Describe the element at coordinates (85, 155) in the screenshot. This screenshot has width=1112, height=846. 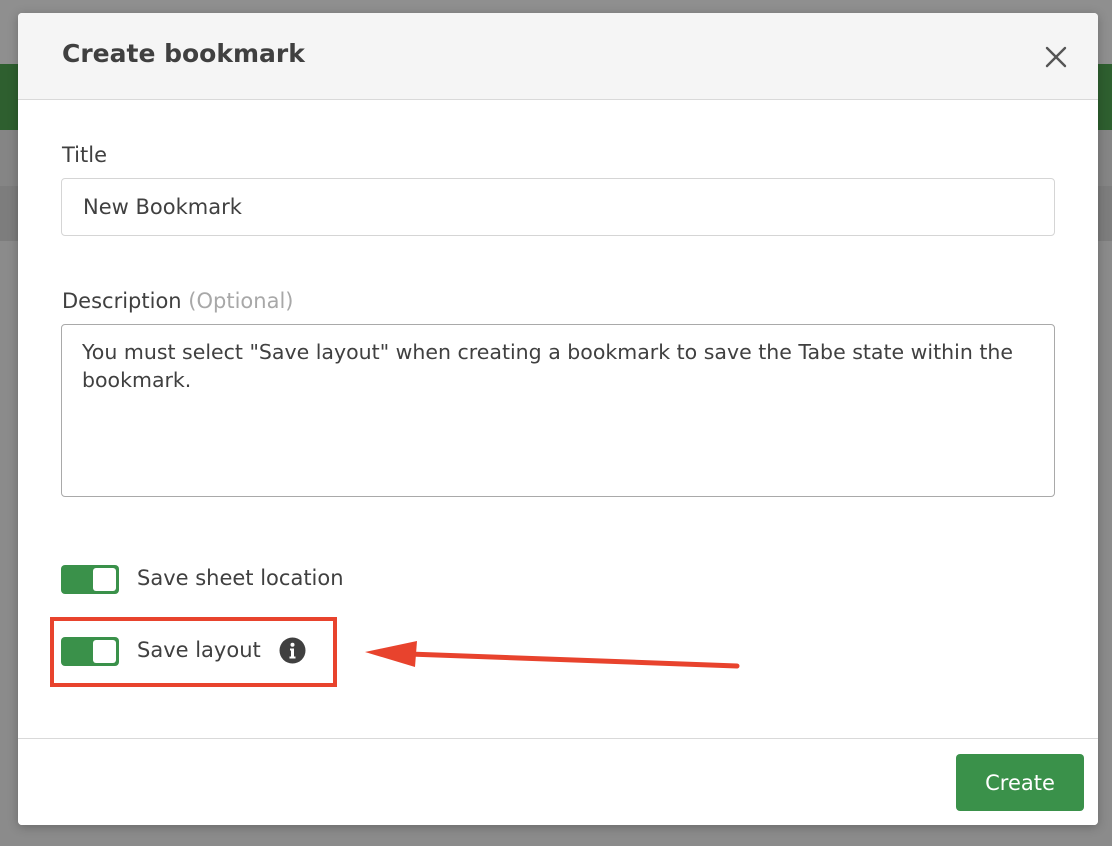
I see `title-label: Title` at that location.